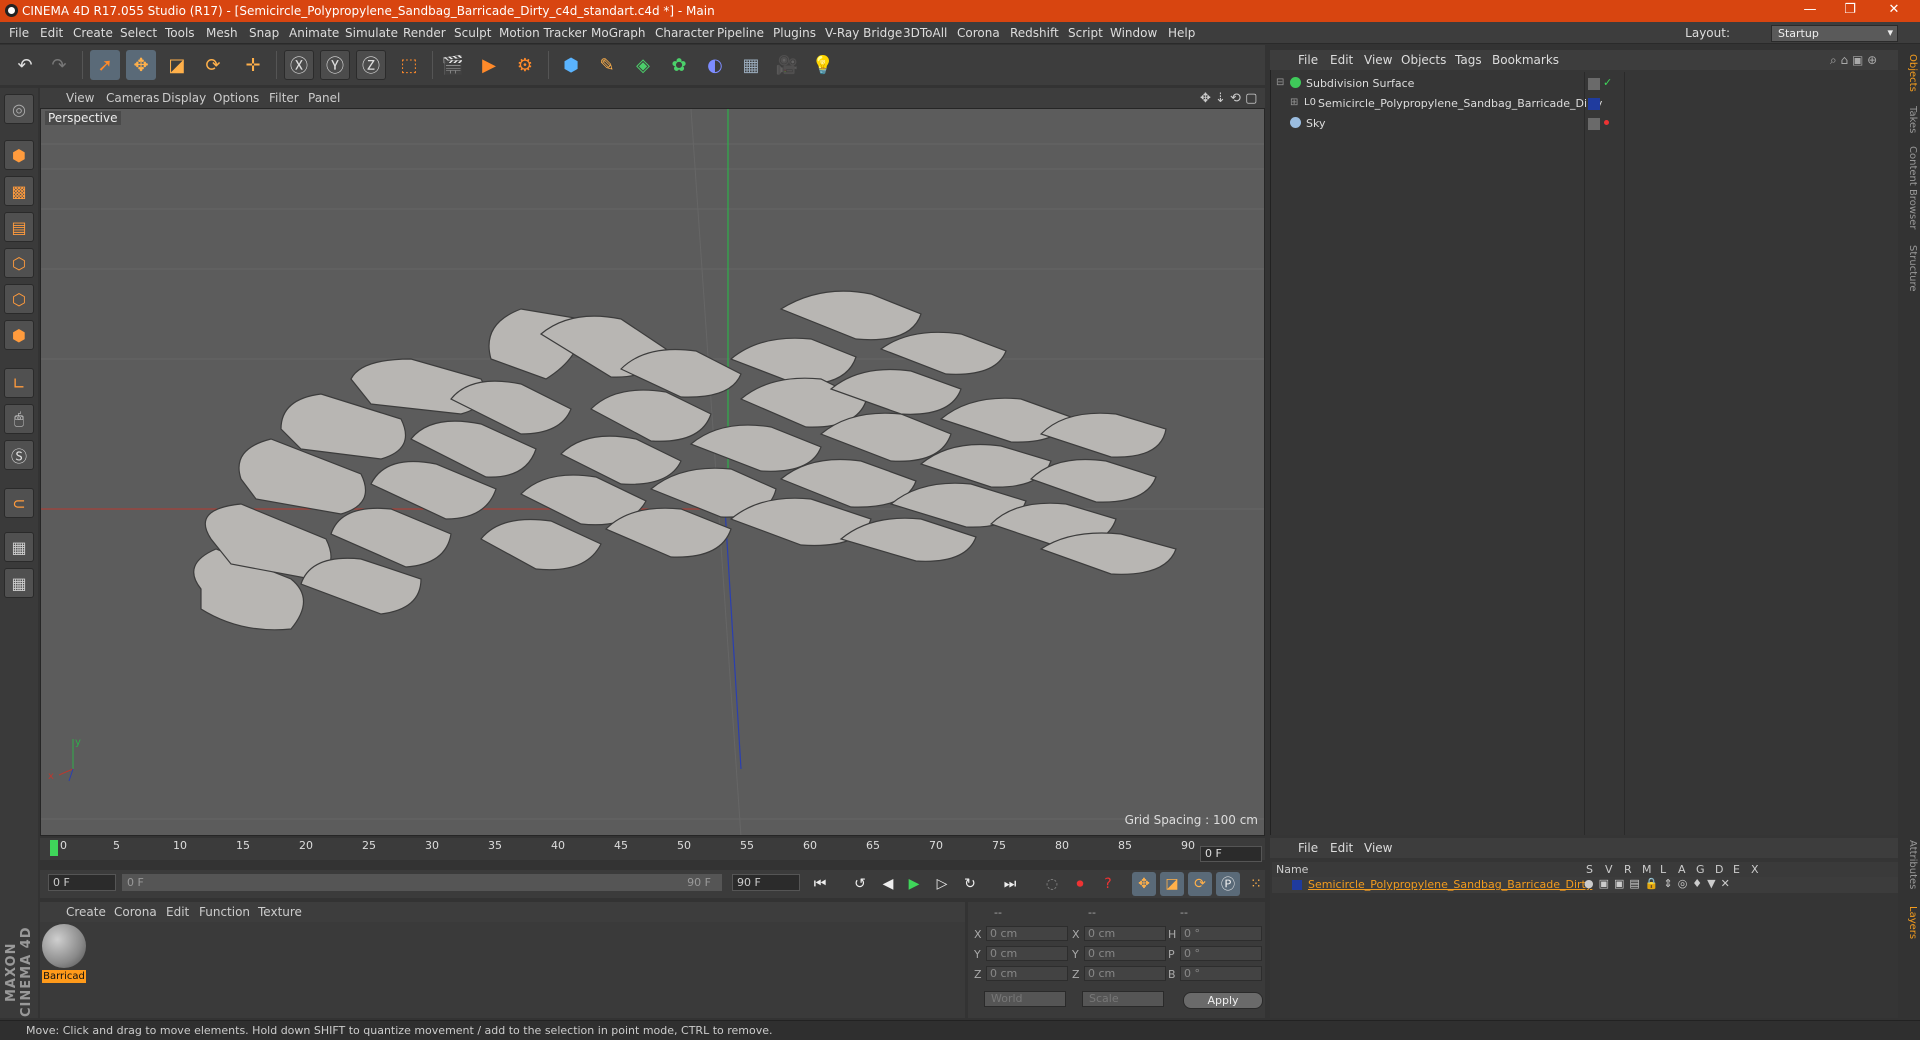 Image resolution: width=1920 pixels, height=1040 pixels. What do you see at coordinates (888, 884) in the screenshot?
I see `previous-frame-icon: ◀` at bounding box center [888, 884].